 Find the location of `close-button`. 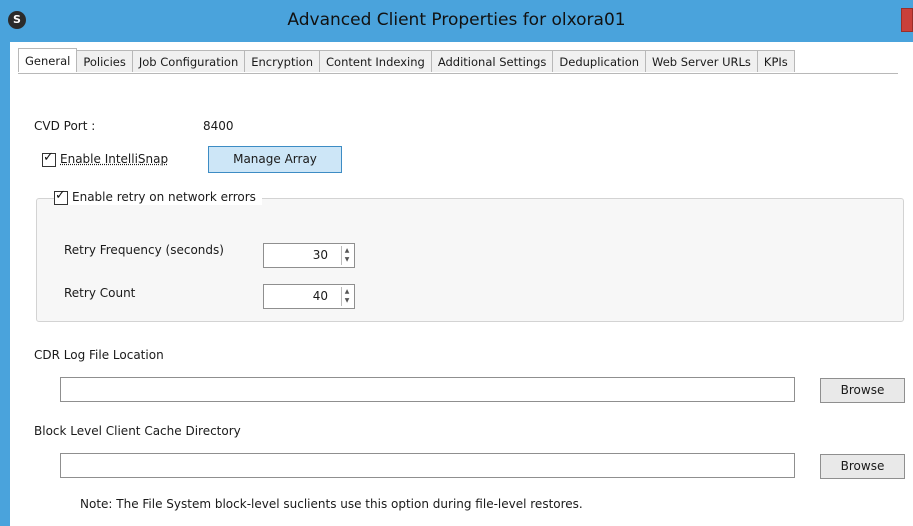

close-button is located at coordinates (907, 20).